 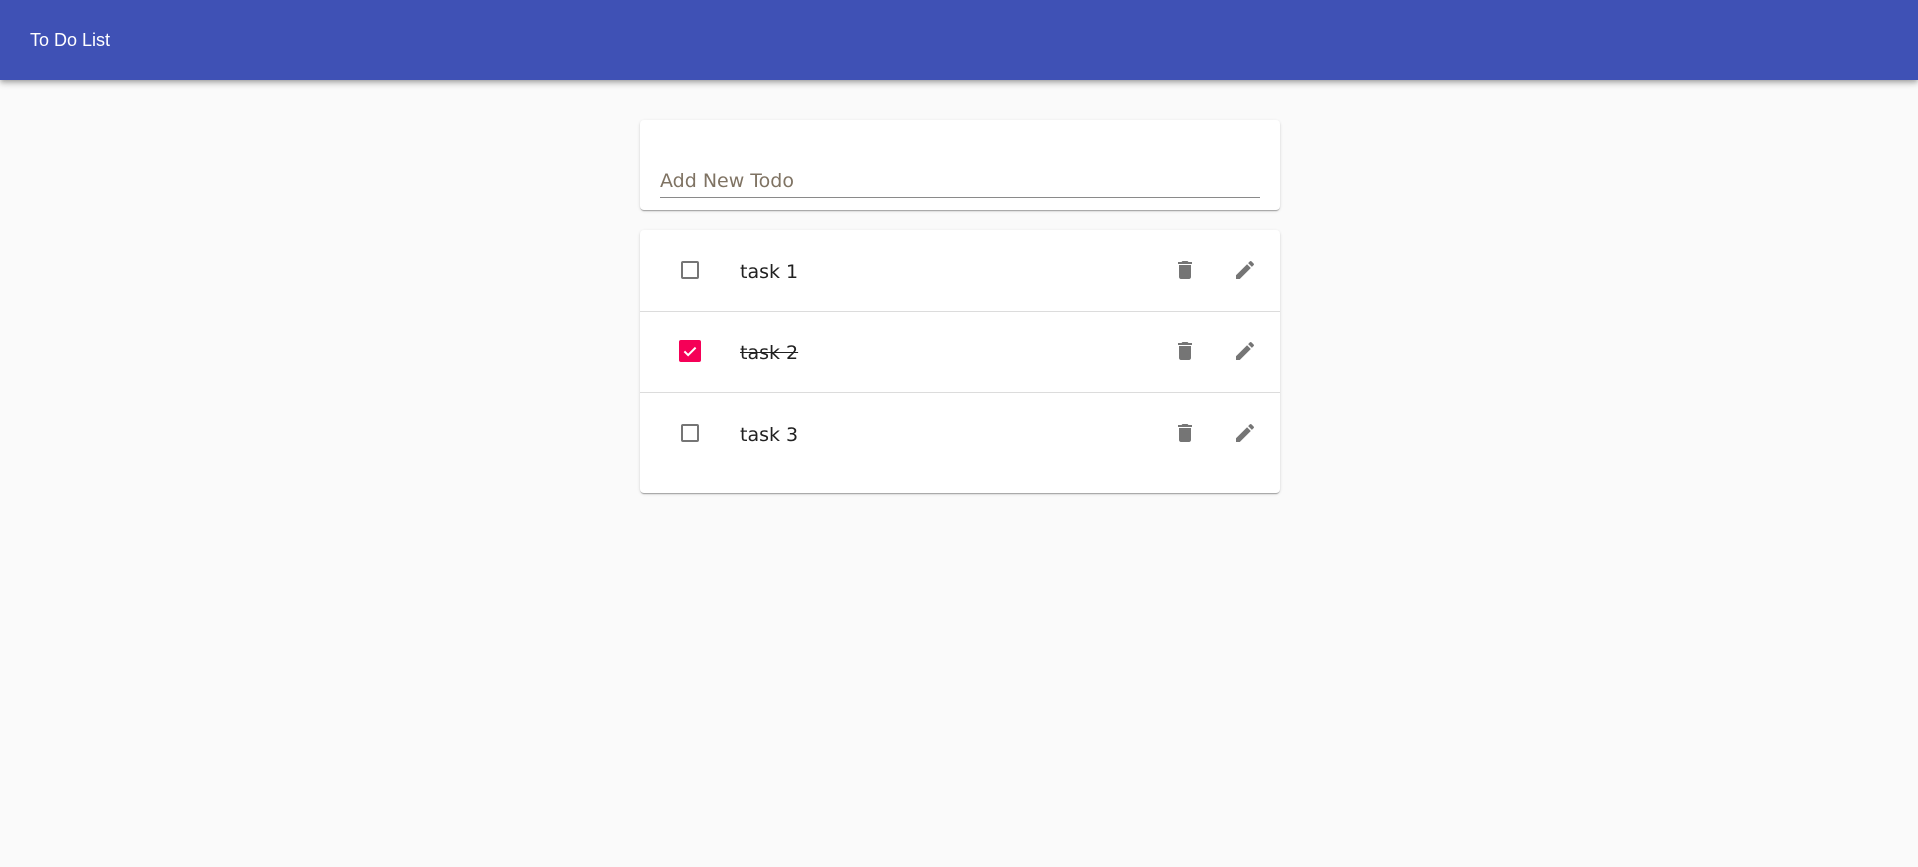 What do you see at coordinates (960, 271) in the screenshot?
I see `todo-item: task 1` at bounding box center [960, 271].